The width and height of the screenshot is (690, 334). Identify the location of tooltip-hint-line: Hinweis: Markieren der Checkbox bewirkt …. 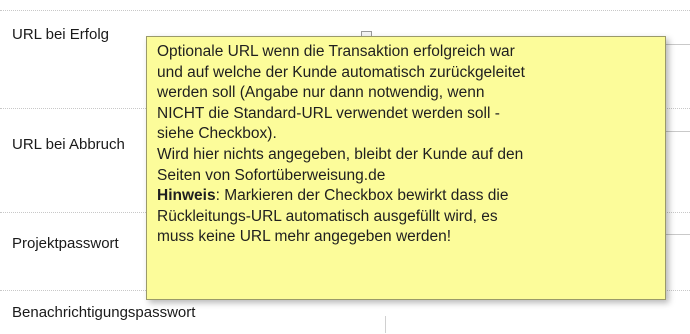
(406, 196).